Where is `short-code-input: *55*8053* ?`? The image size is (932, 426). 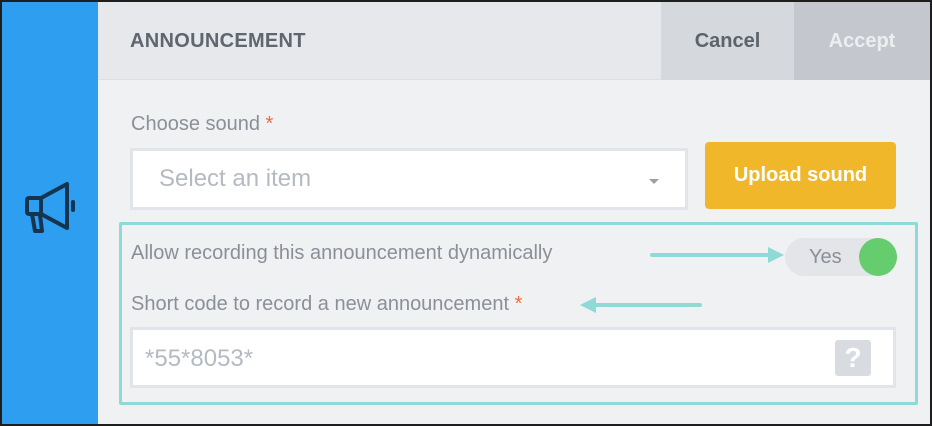
short-code-input: *55*8053* ? is located at coordinates (513, 357).